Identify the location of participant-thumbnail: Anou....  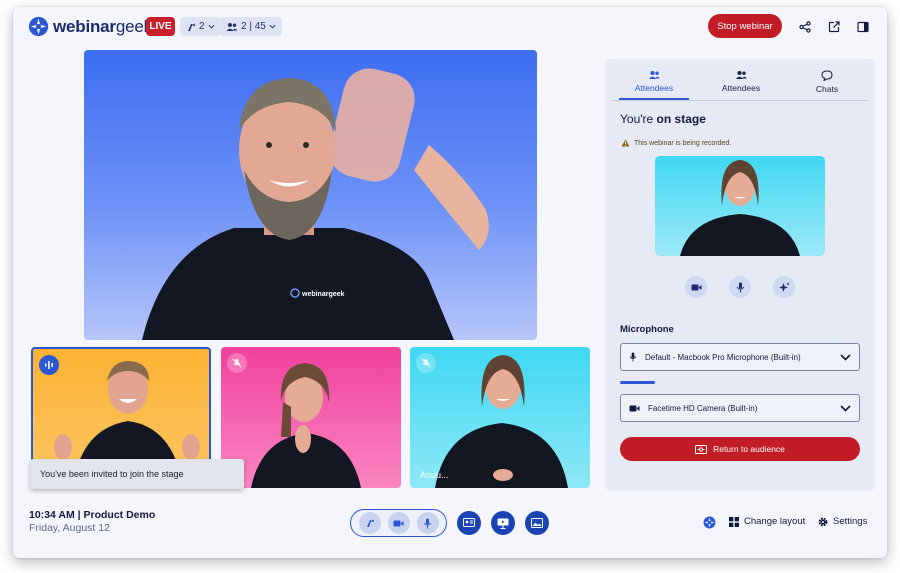
(500, 417).